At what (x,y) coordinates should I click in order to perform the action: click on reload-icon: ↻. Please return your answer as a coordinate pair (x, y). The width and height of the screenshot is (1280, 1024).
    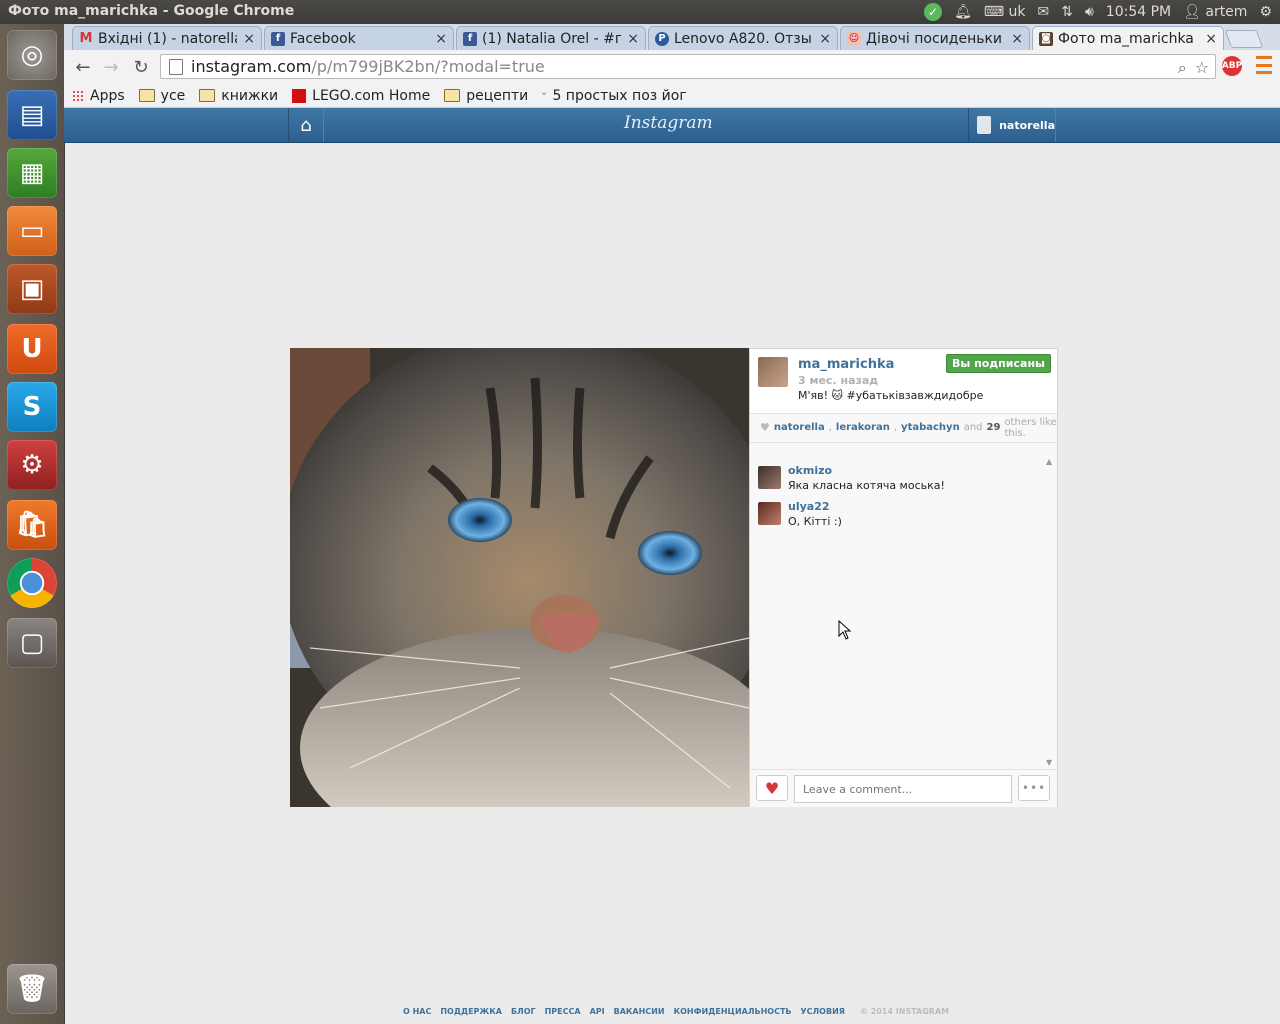
    Looking at the image, I should click on (141, 67).